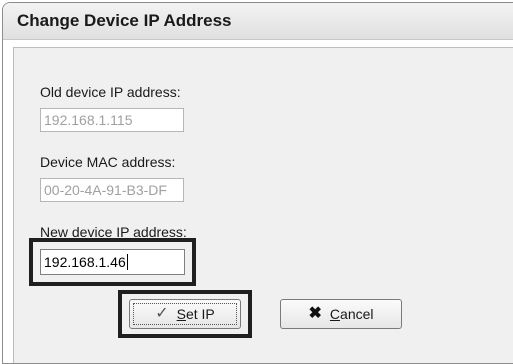 The height and width of the screenshot is (364, 513). Describe the element at coordinates (335, 314) in the screenshot. I see `cancel-mnemonic: C` at that location.